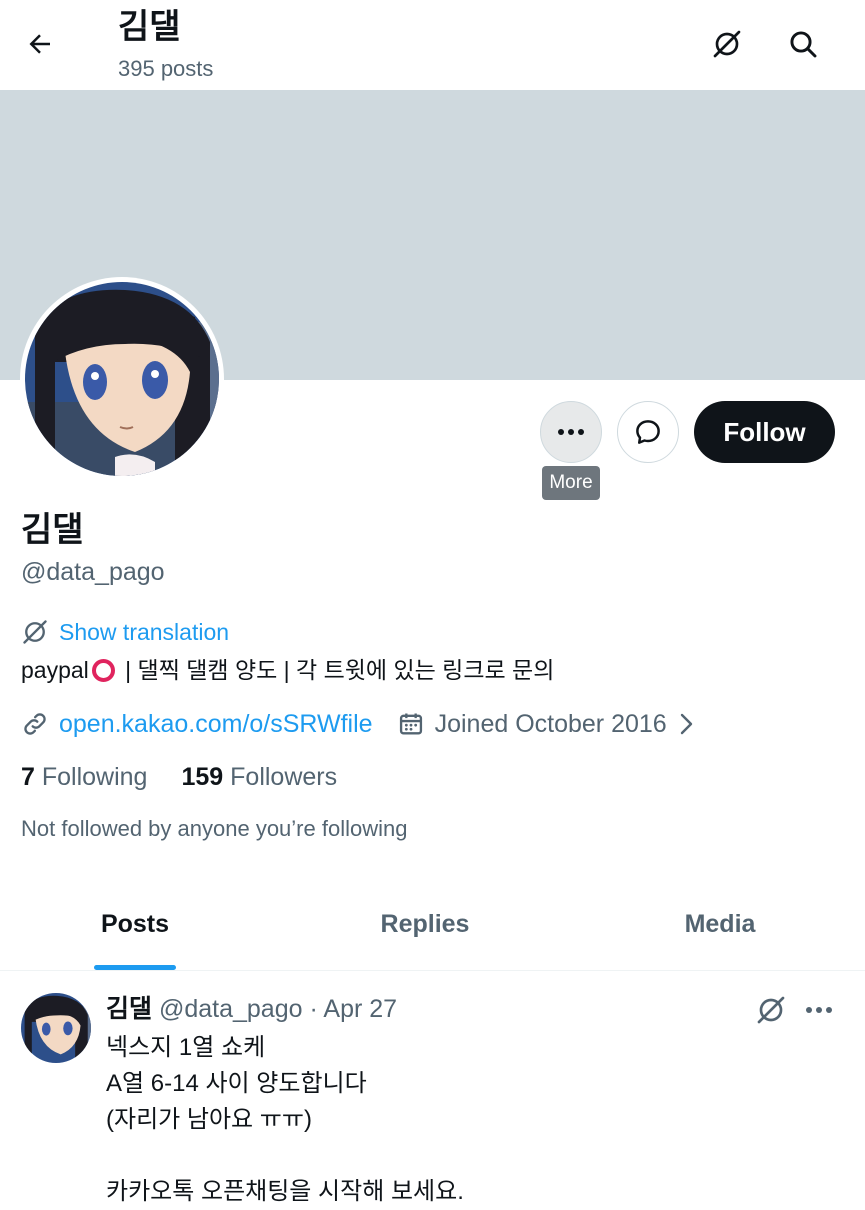 The height and width of the screenshot is (1210, 865). Describe the element at coordinates (35, 724) in the screenshot. I see `link-icon` at that location.